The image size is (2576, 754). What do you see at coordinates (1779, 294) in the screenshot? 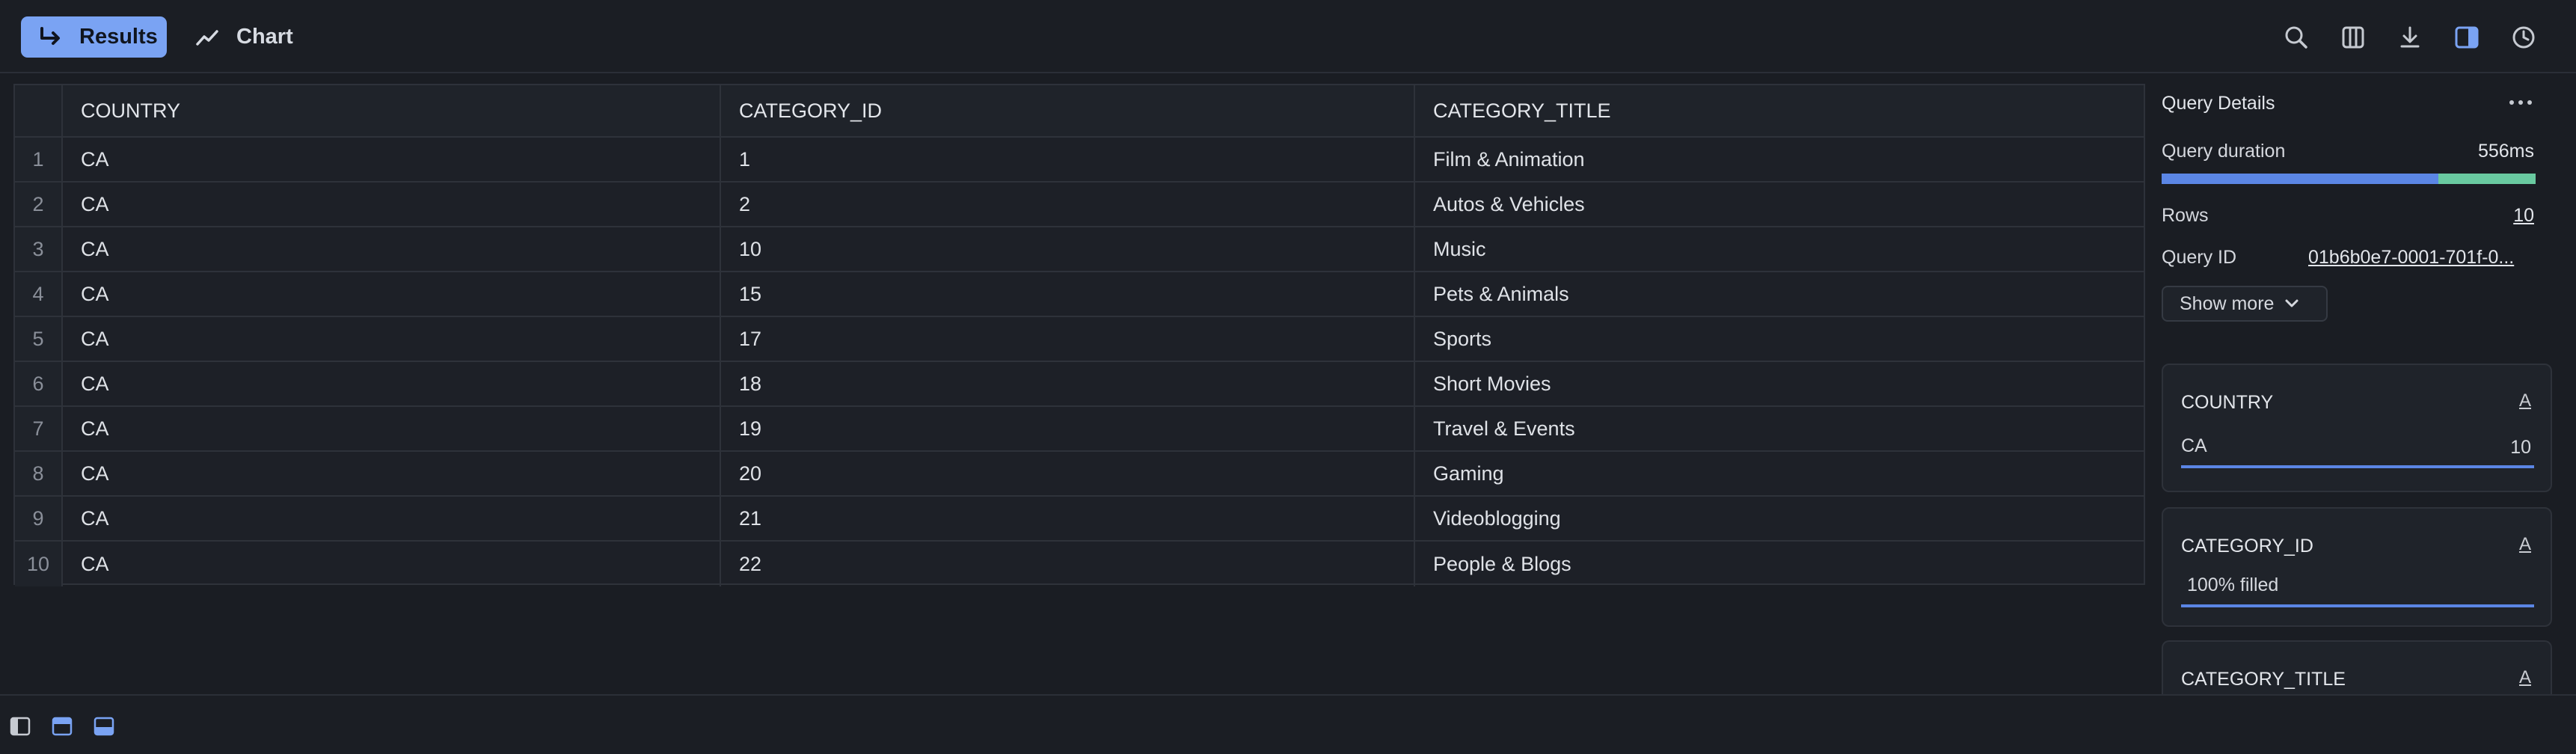
I see `cell-category-title: Pets & Animals` at bounding box center [1779, 294].